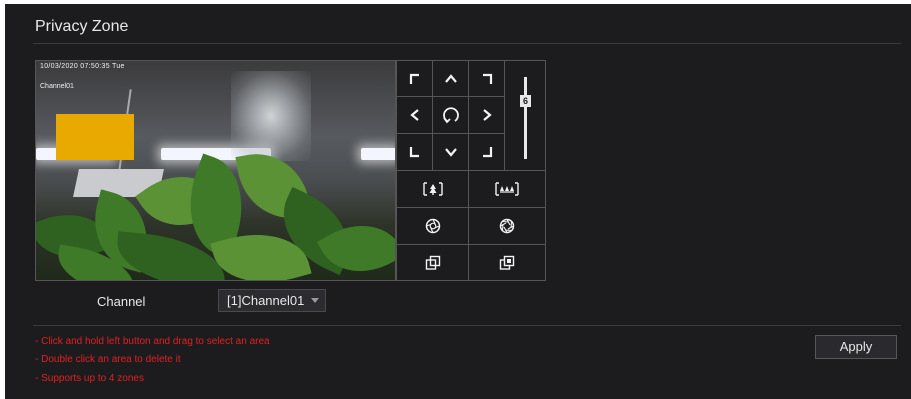 This screenshot has width=911, height=399. I want to click on ptz-control-panel: 6, so click(471, 170).